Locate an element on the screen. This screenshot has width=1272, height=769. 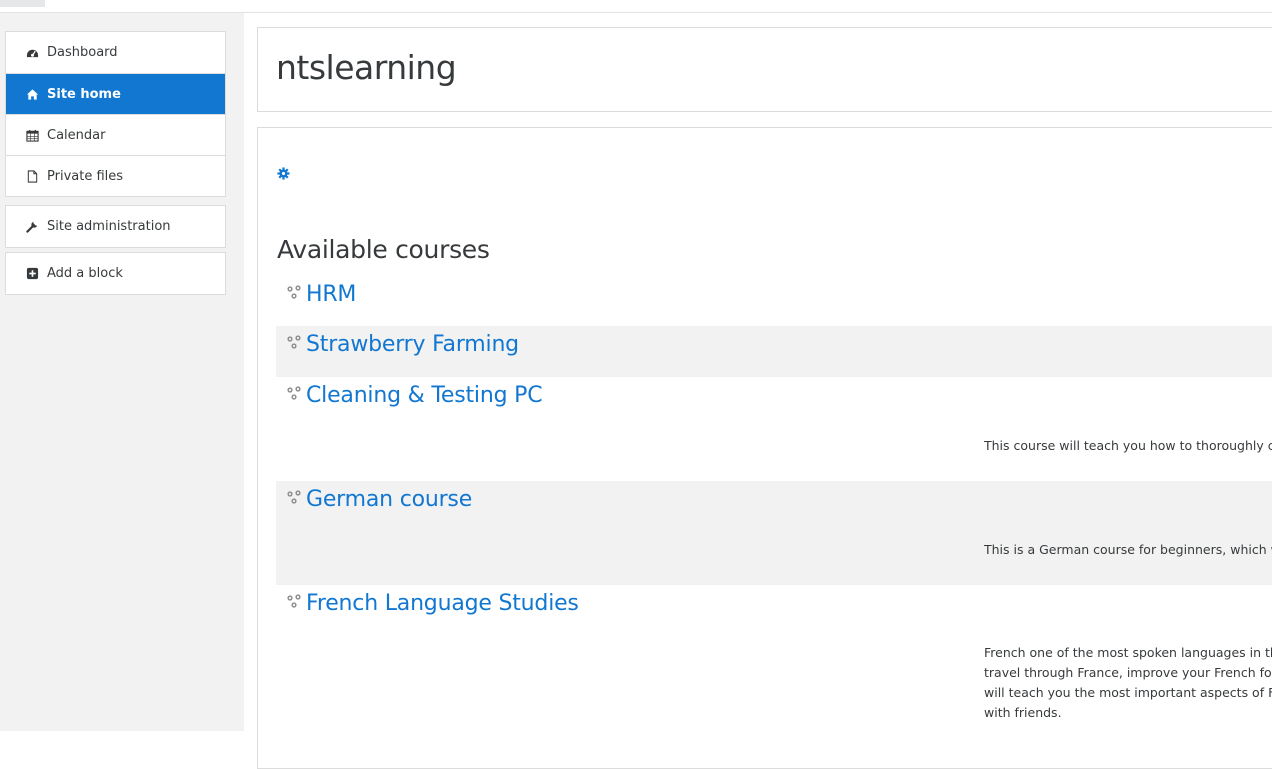
plus-square-icon is located at coordinates (32, 274).